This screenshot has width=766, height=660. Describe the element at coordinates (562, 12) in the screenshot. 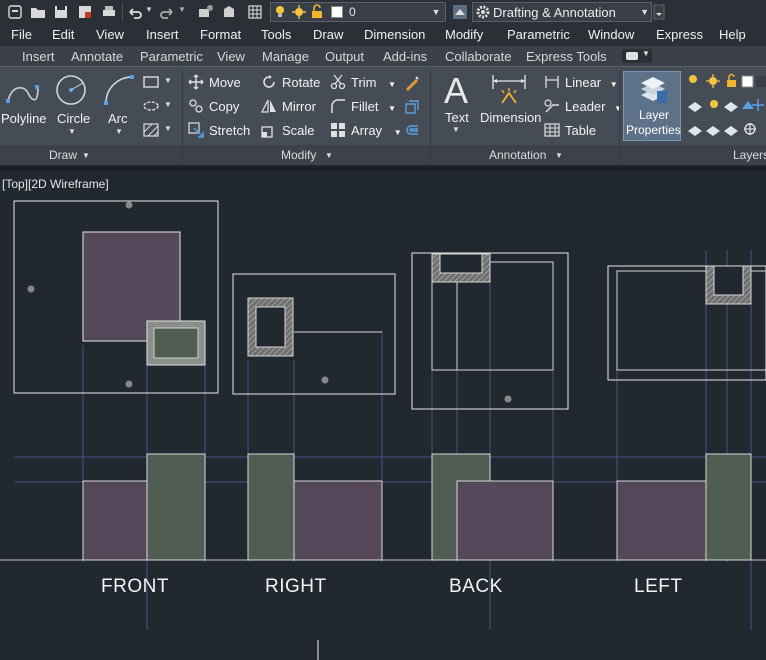

I see `workspace-dropdown: Drafting & Annotation ▼` at that location.